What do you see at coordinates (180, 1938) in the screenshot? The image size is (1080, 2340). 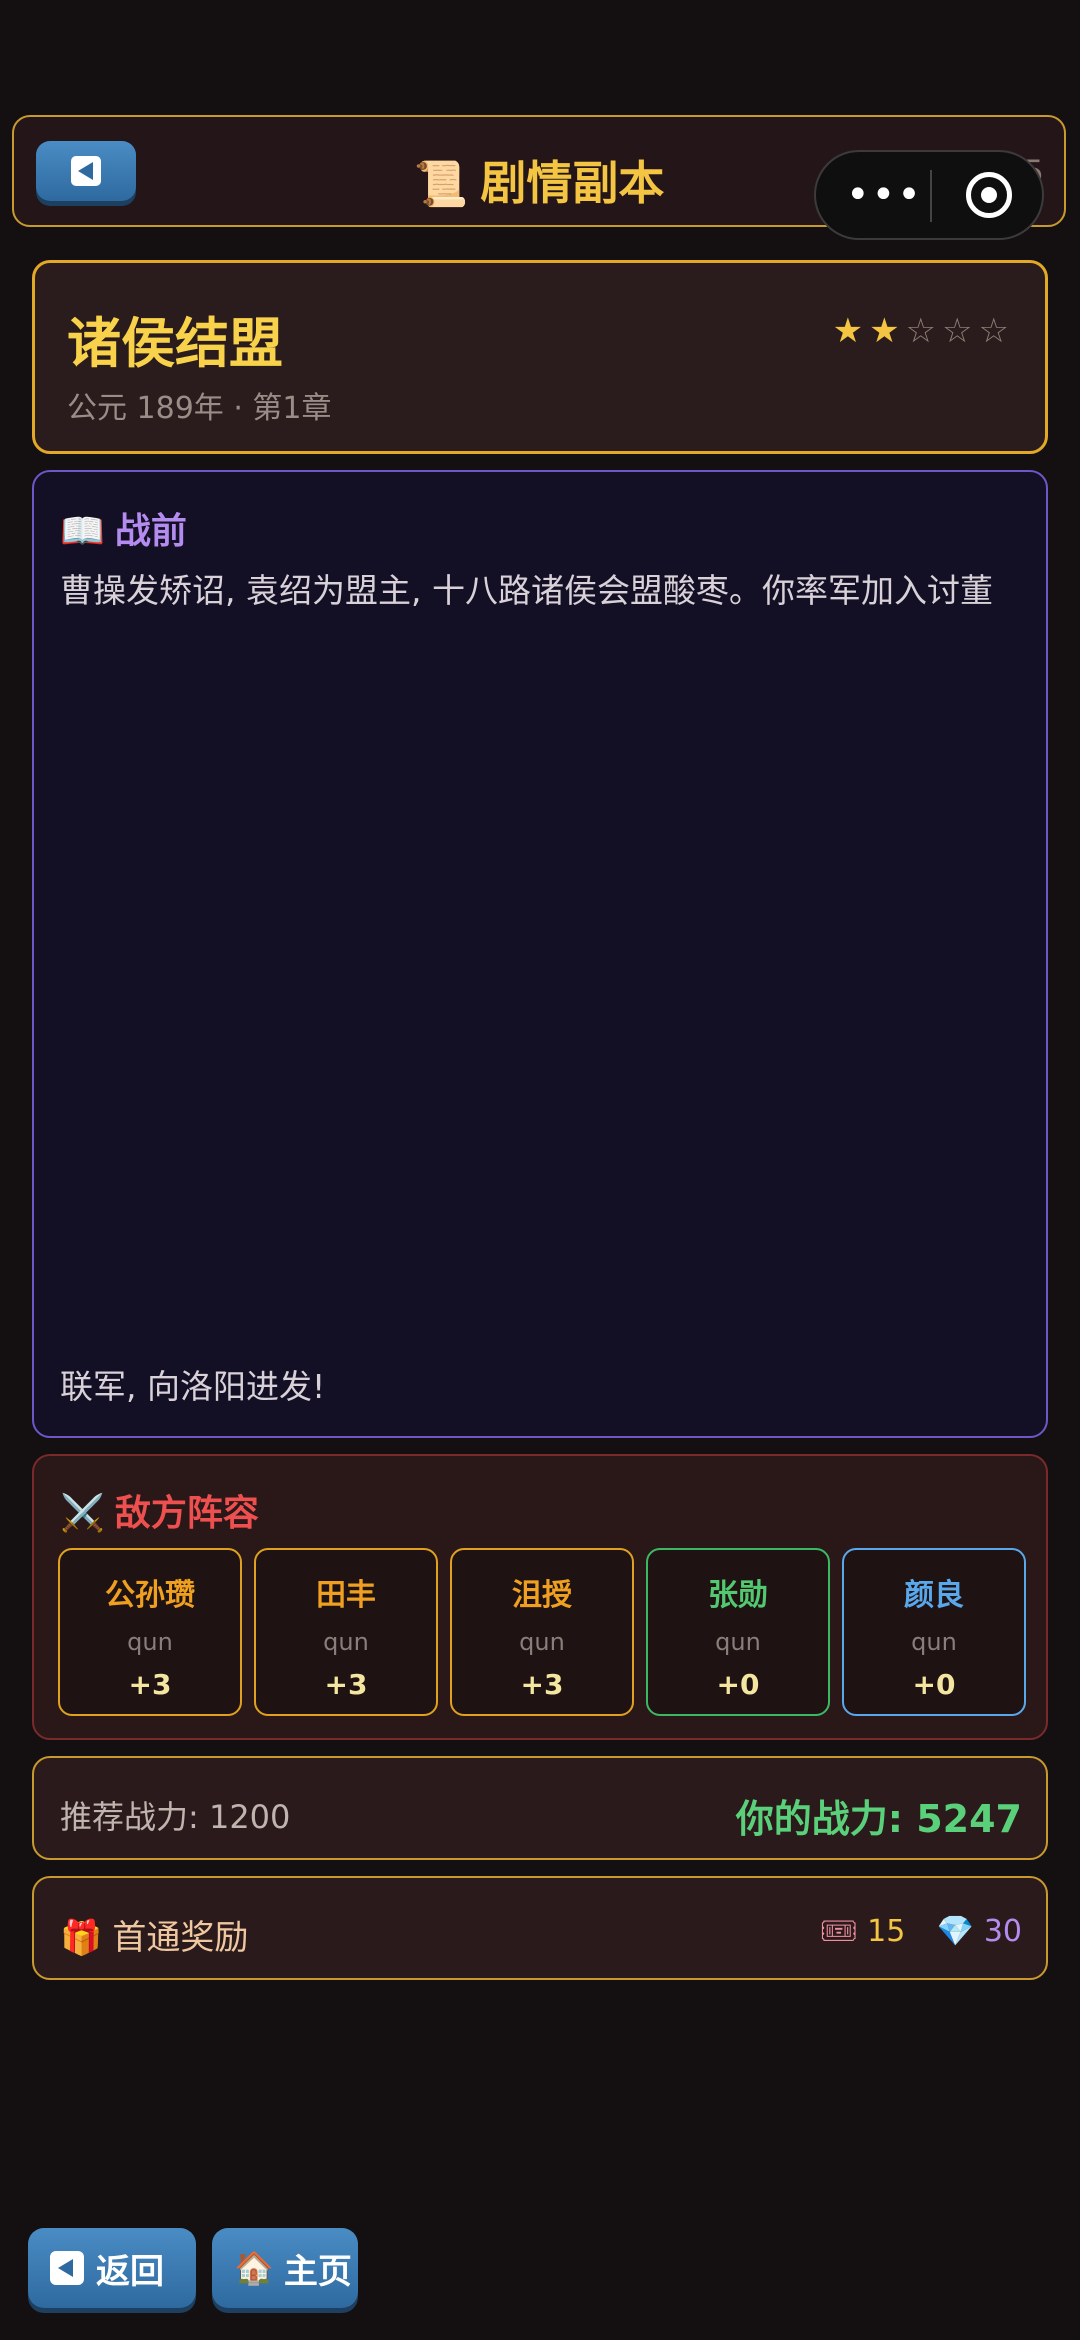 I see `reward-label-text: 首通奖励` at bounding box center [180, 1938].